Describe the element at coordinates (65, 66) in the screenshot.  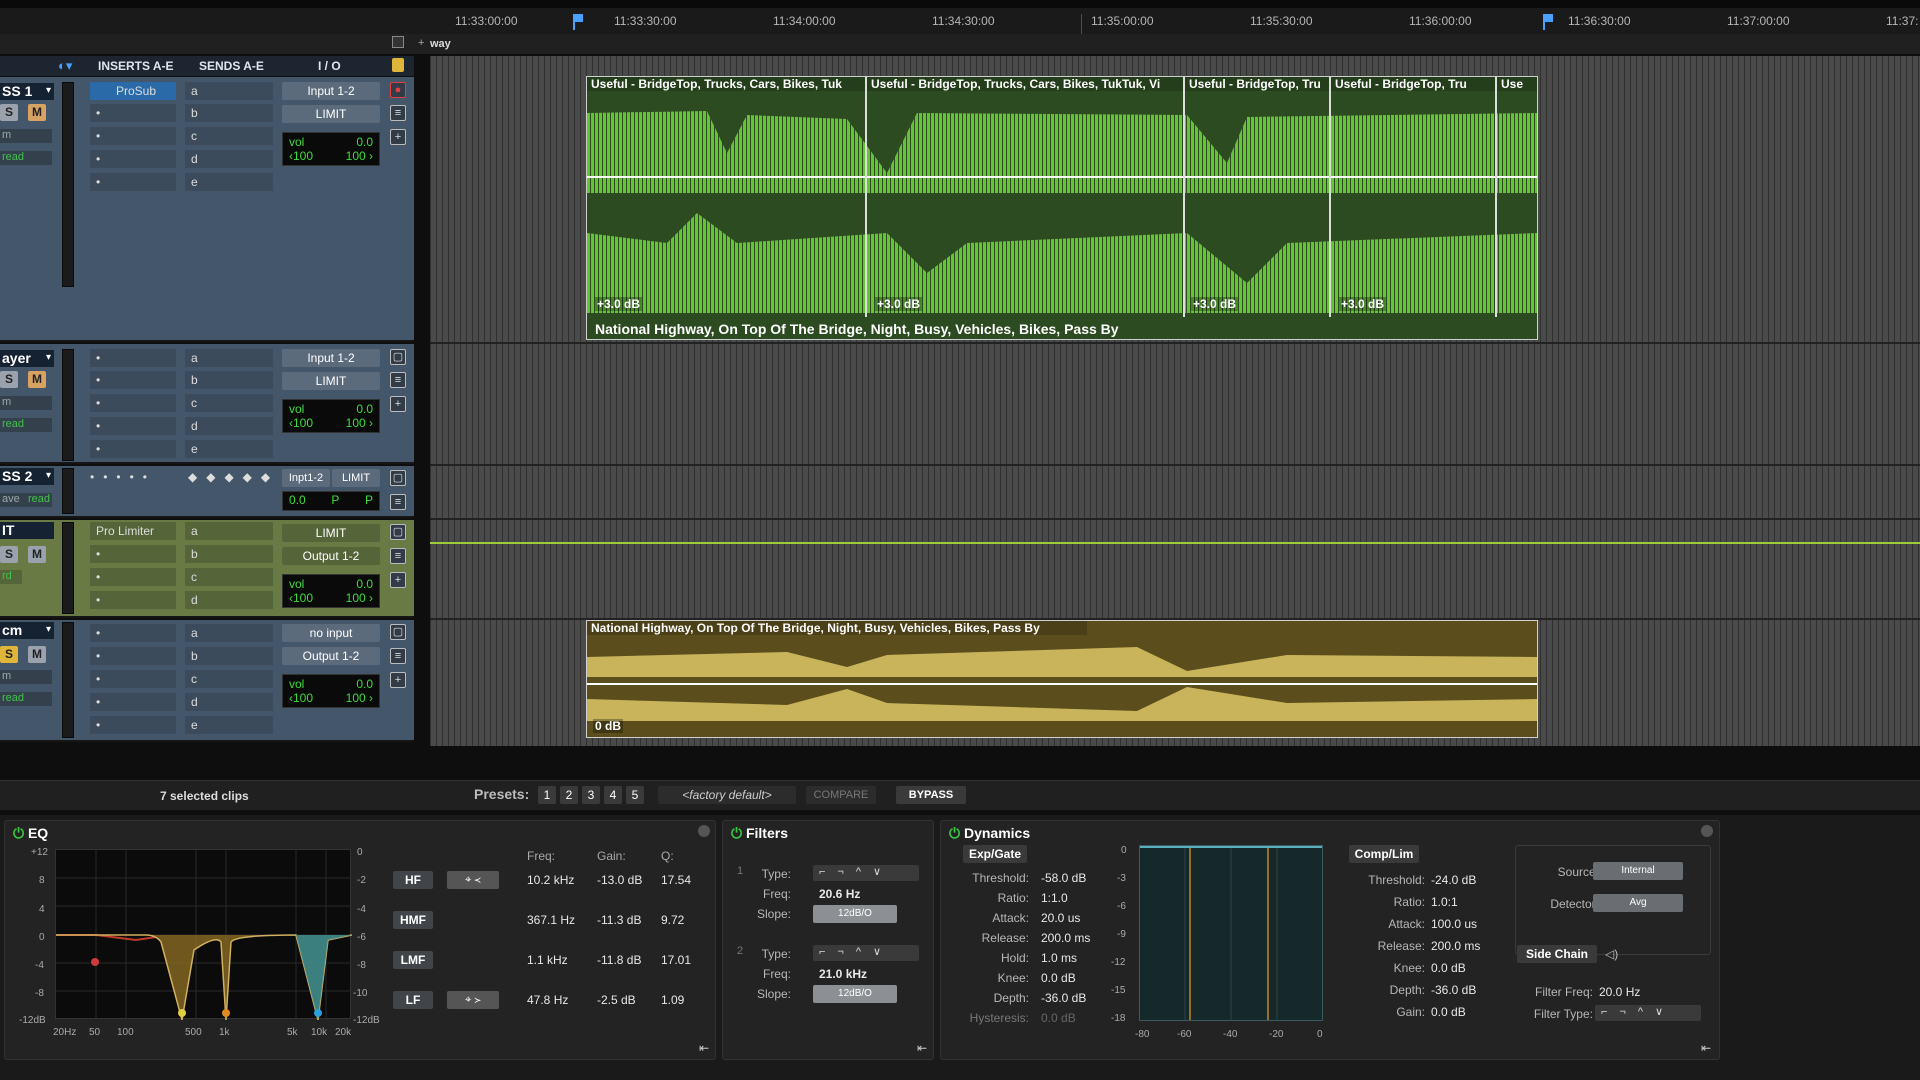
I see `column-options-icon: ◐▾` at that location.